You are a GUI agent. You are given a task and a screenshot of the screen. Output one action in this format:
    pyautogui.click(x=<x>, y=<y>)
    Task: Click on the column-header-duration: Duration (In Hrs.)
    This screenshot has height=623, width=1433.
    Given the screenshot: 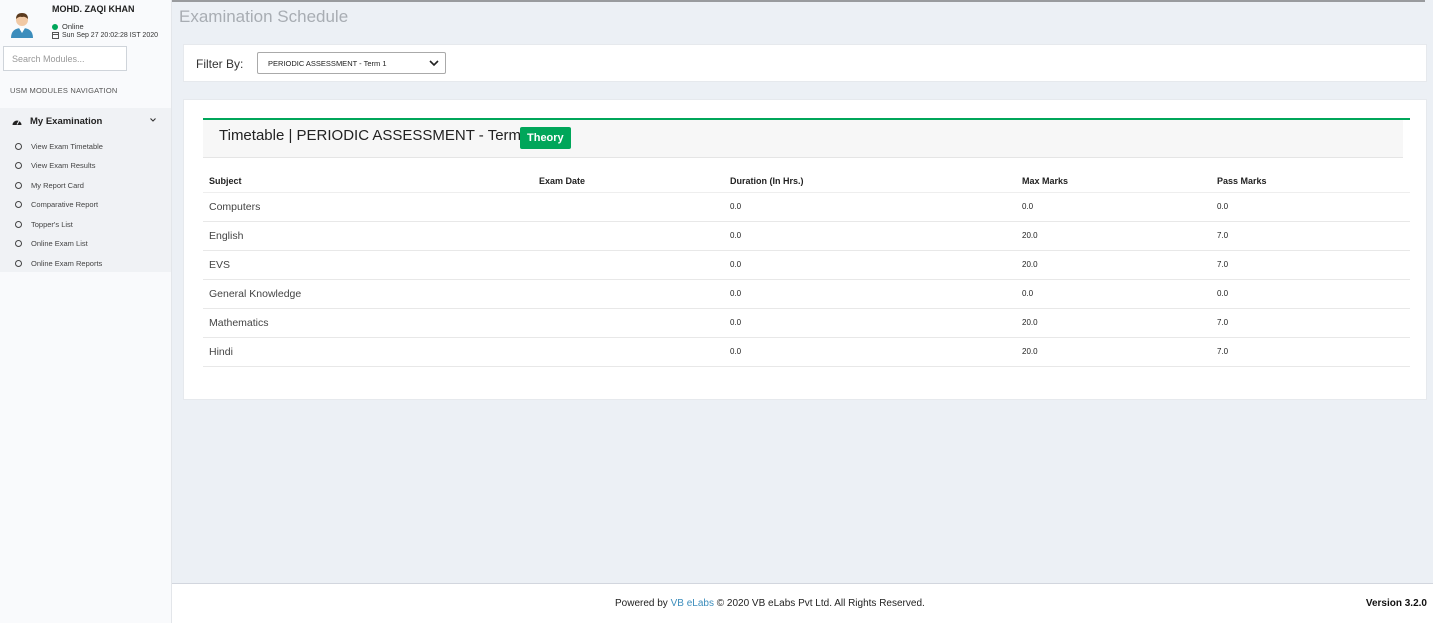 What is the action you would take?
    pyautogui.click(x=870, y=181)
    